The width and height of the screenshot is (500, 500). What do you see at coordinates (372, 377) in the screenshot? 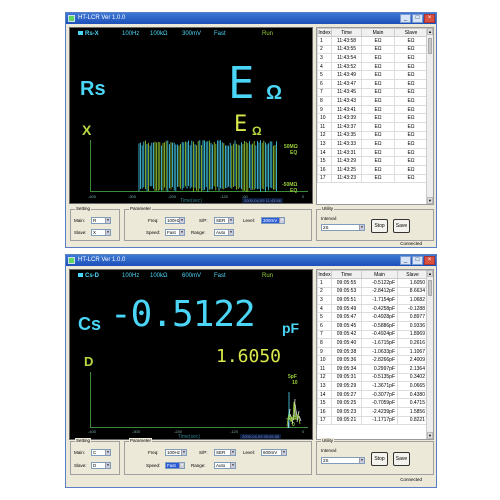
I see `table-row: 12 09:05:31 -0.5135pF 0.3402` at bounding box center [372, 377].